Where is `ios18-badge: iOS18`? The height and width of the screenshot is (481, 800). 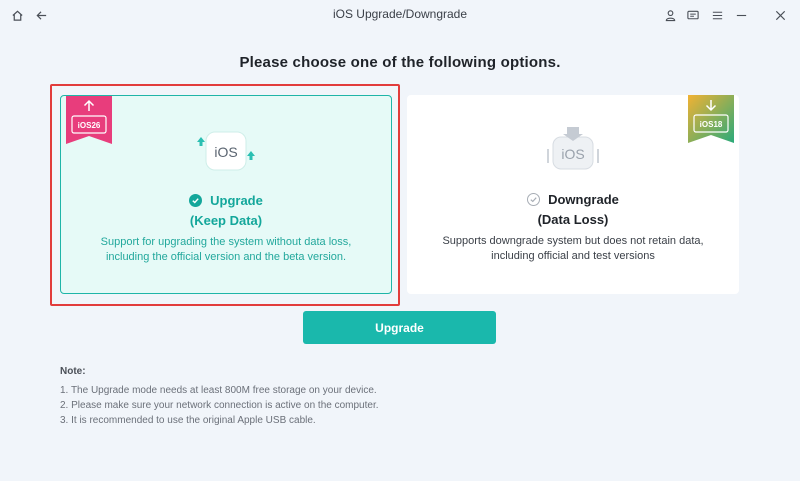 ios18-badge: iOS18 is located at coordinates (711, 119).